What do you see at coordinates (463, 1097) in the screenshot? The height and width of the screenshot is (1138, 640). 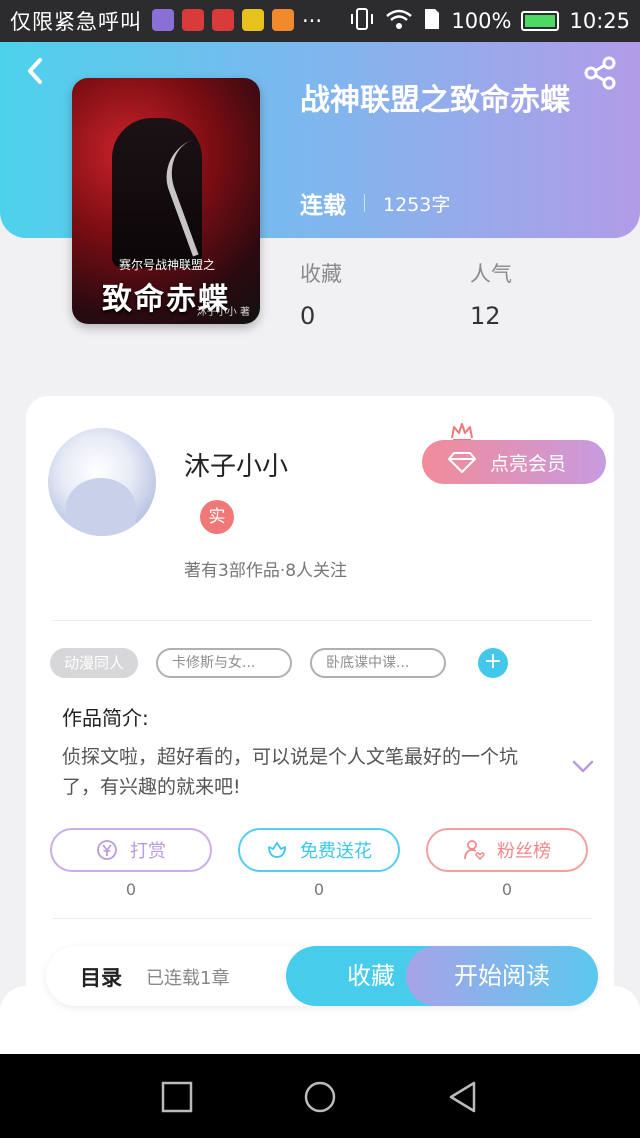 I see `nav-back-icon` at bounding box center [463, 1097].